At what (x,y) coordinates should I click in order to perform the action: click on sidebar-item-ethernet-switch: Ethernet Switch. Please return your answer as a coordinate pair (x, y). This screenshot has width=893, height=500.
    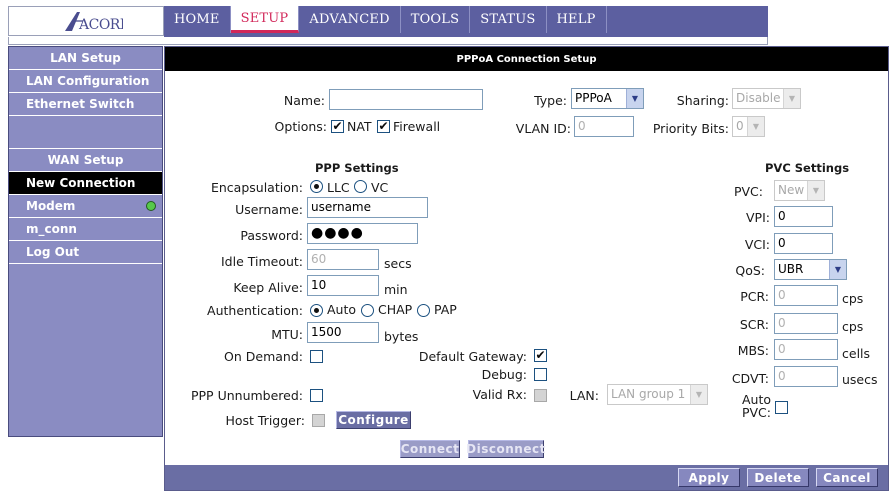
    Looking at the image, I should click on (85, 104).